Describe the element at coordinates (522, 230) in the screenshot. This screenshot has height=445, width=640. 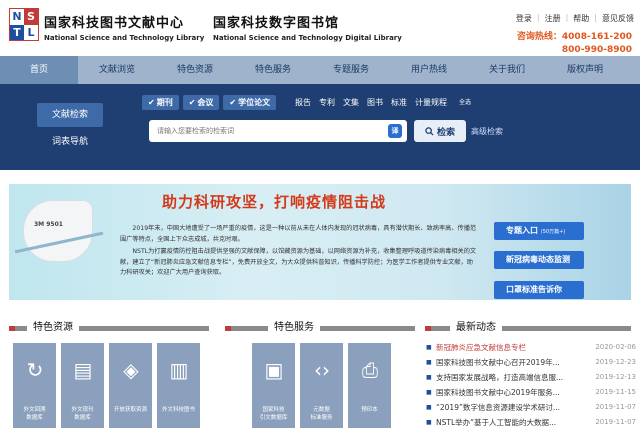
I see `btn-label: 专题入口` at that location.